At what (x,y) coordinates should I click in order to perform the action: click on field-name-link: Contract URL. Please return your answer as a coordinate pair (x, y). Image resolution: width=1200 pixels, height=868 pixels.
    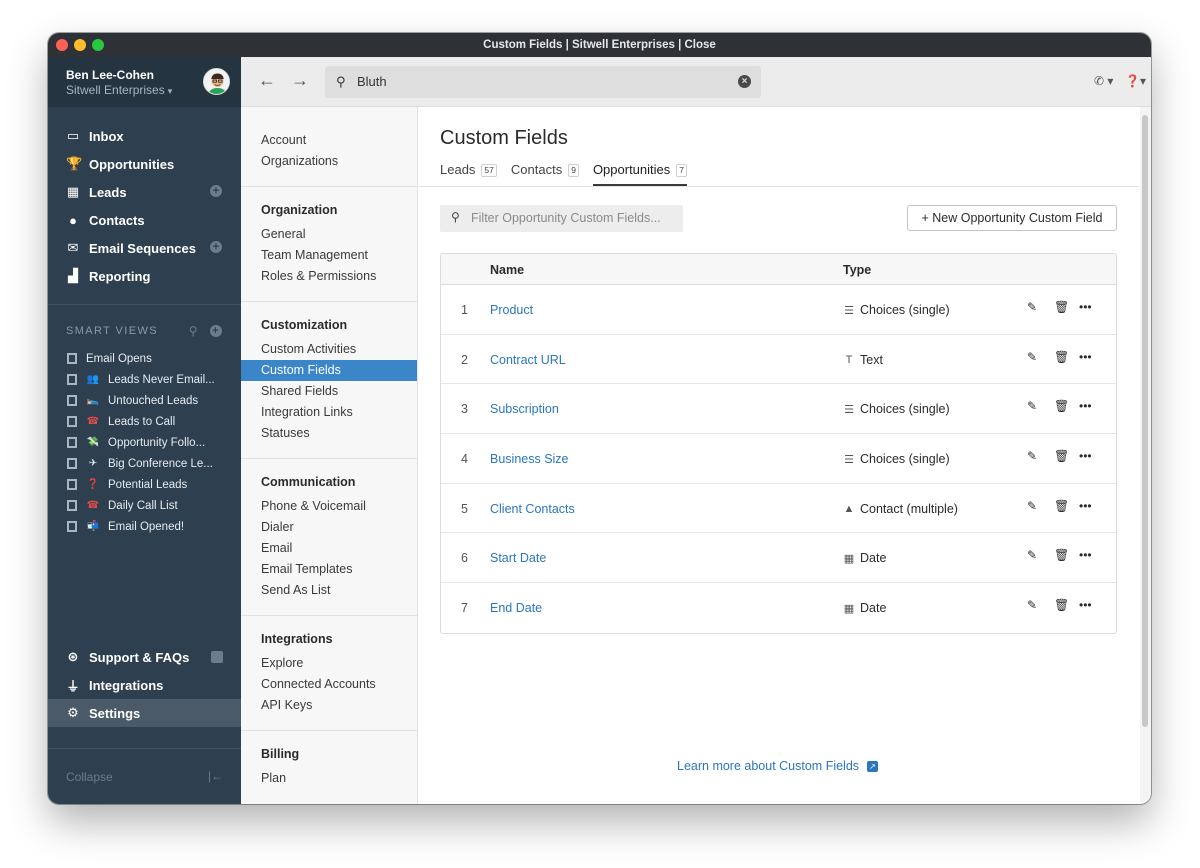
    Looking at the image, I should click on (528, 360).